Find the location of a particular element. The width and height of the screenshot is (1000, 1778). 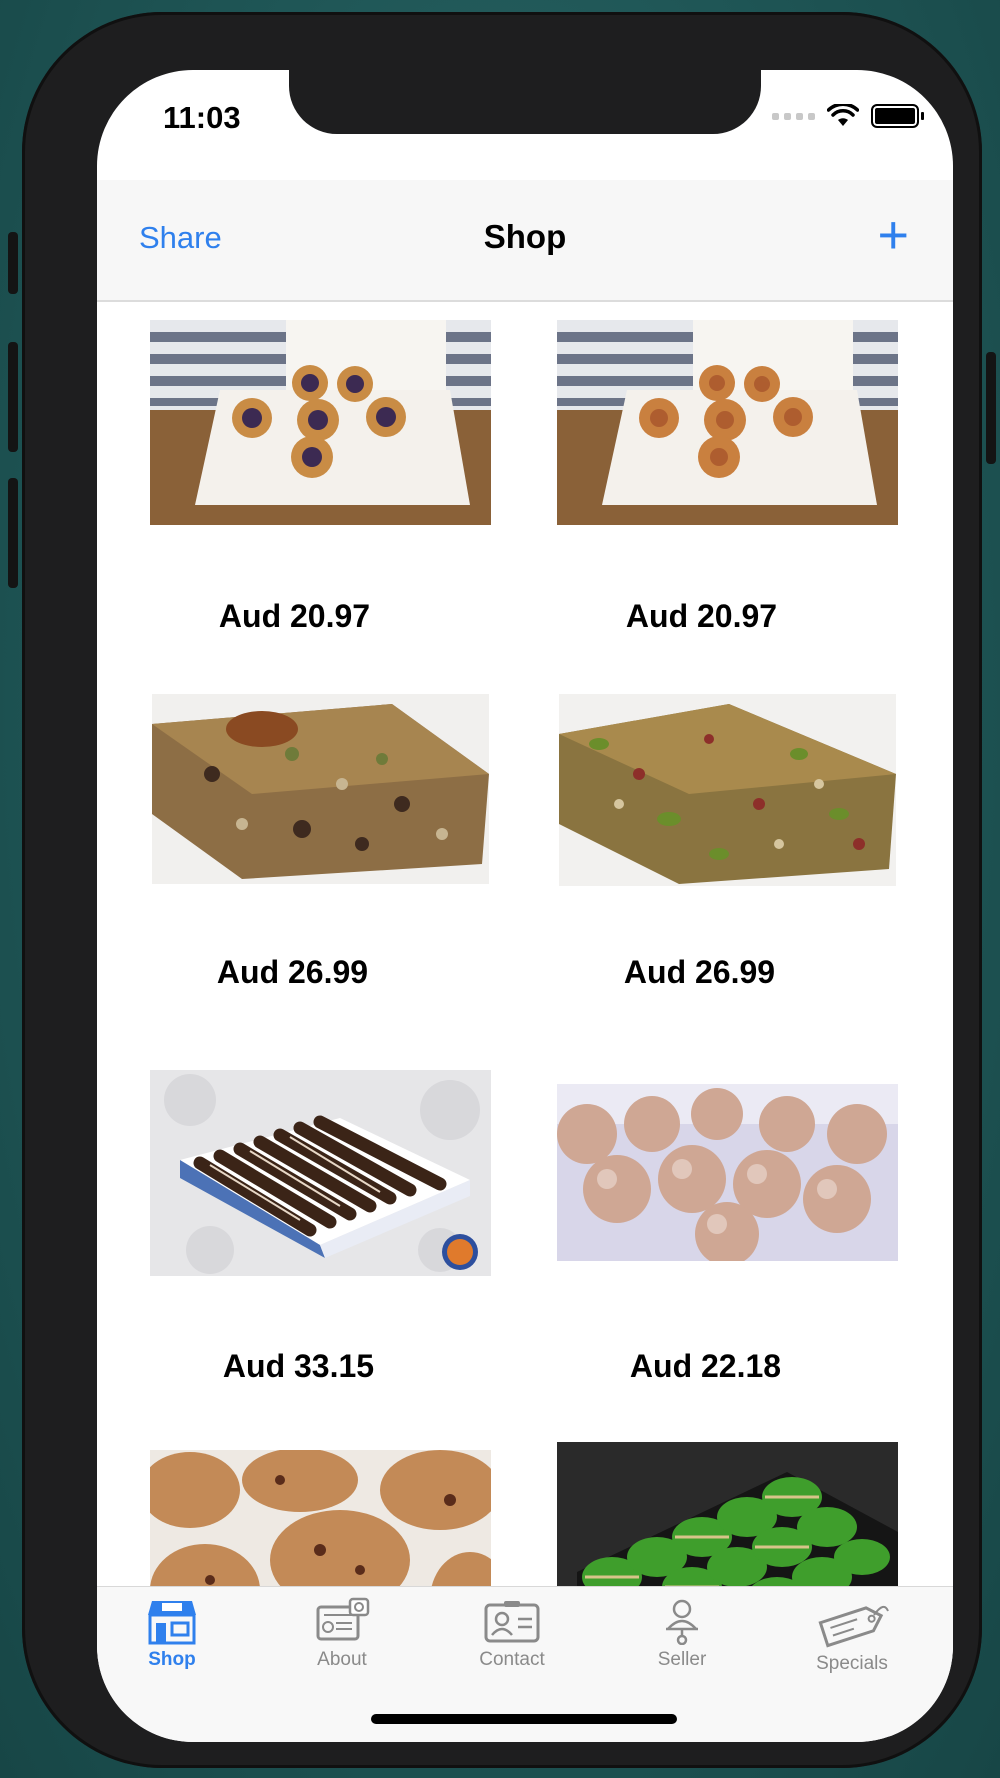

tab-about: About is located at coordinates (342, 1634).